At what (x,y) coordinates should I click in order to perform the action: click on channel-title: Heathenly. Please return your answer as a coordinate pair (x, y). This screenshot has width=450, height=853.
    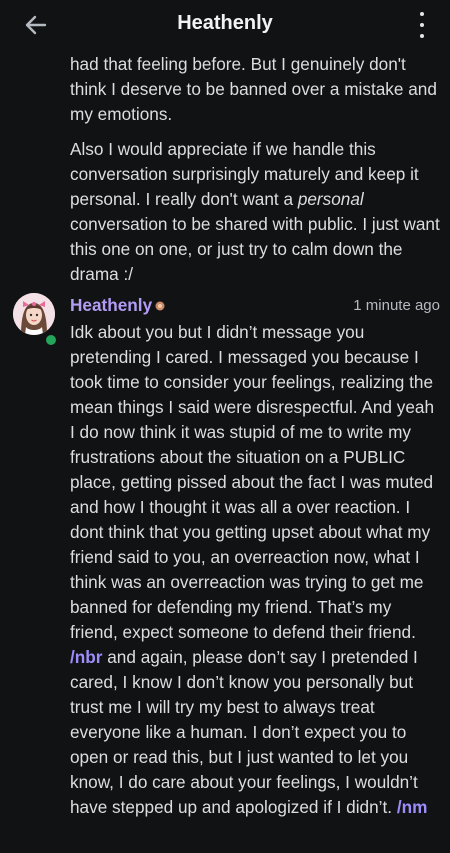
    Looking at the image, I should click on (225, 23).